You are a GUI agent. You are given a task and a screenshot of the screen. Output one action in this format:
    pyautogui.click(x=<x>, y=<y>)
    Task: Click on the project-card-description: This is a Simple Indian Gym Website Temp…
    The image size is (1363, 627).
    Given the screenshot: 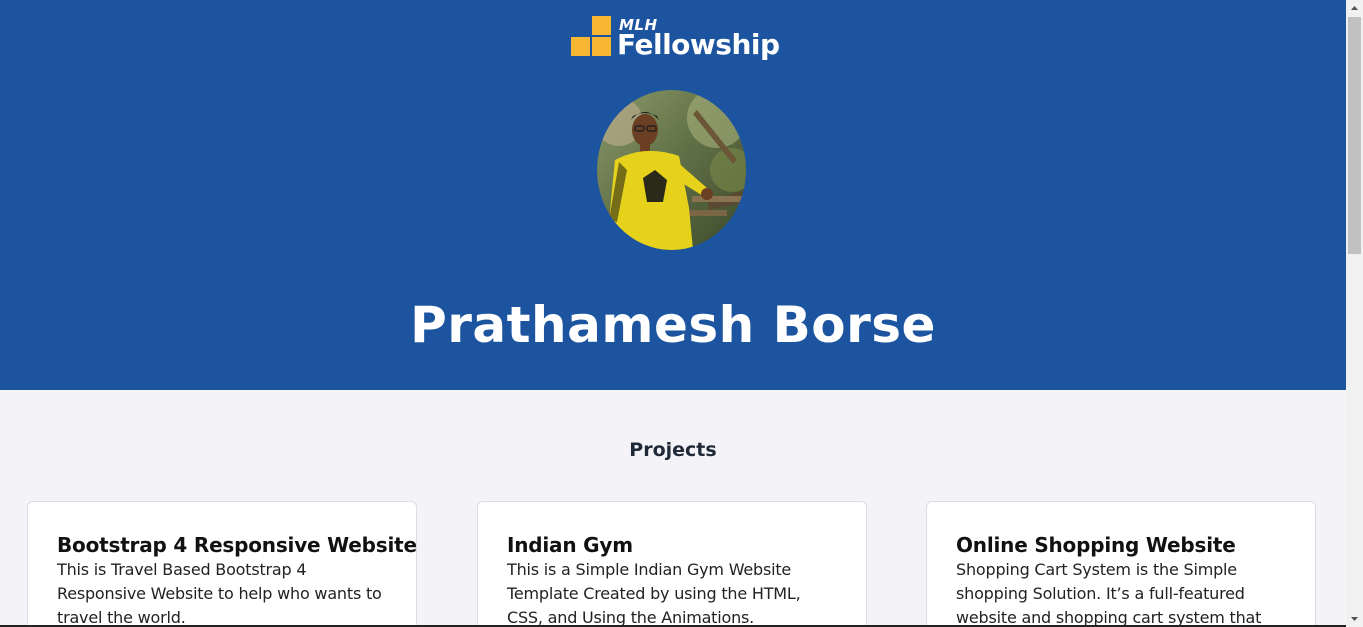 What is the action you would take?
    pyautogui.click(x=654, y=593)
    